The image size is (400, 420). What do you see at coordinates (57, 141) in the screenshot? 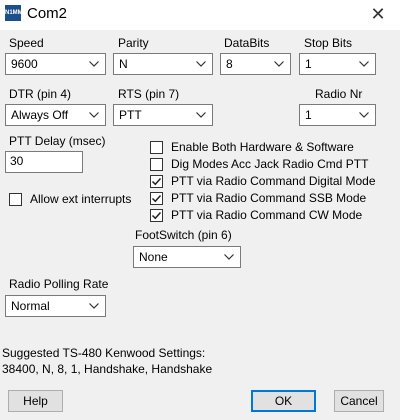
I see `ptt-delay-label: PTT Delay (msec)` at bounding box center [57, 141].